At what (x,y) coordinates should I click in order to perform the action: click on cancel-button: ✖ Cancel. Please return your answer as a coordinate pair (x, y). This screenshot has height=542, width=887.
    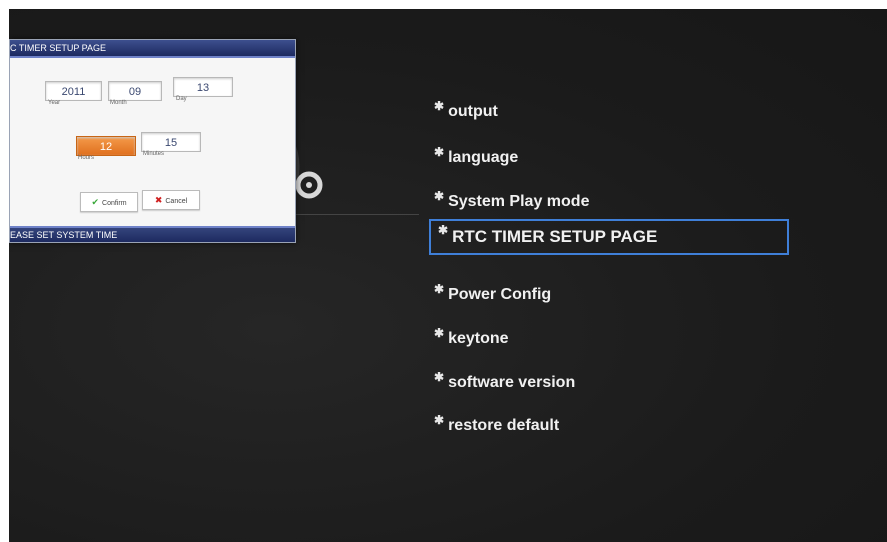
    Looking at the image, I should click on (171, 200).